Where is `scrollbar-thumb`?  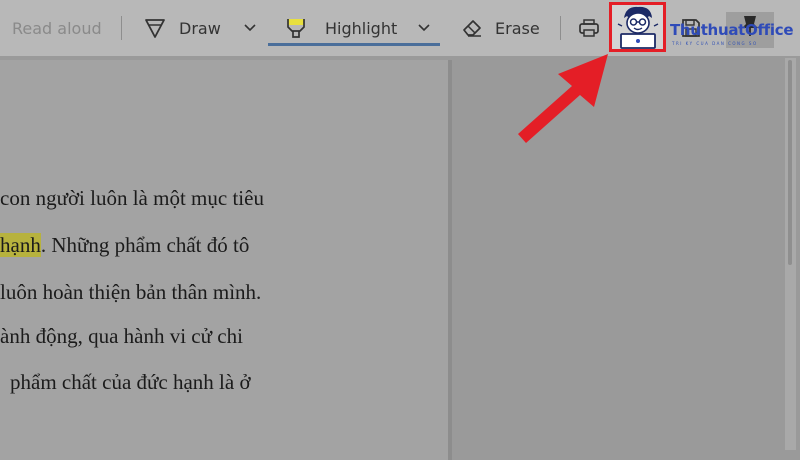
scrollbar-thumb is located at coordinates (790, 162).